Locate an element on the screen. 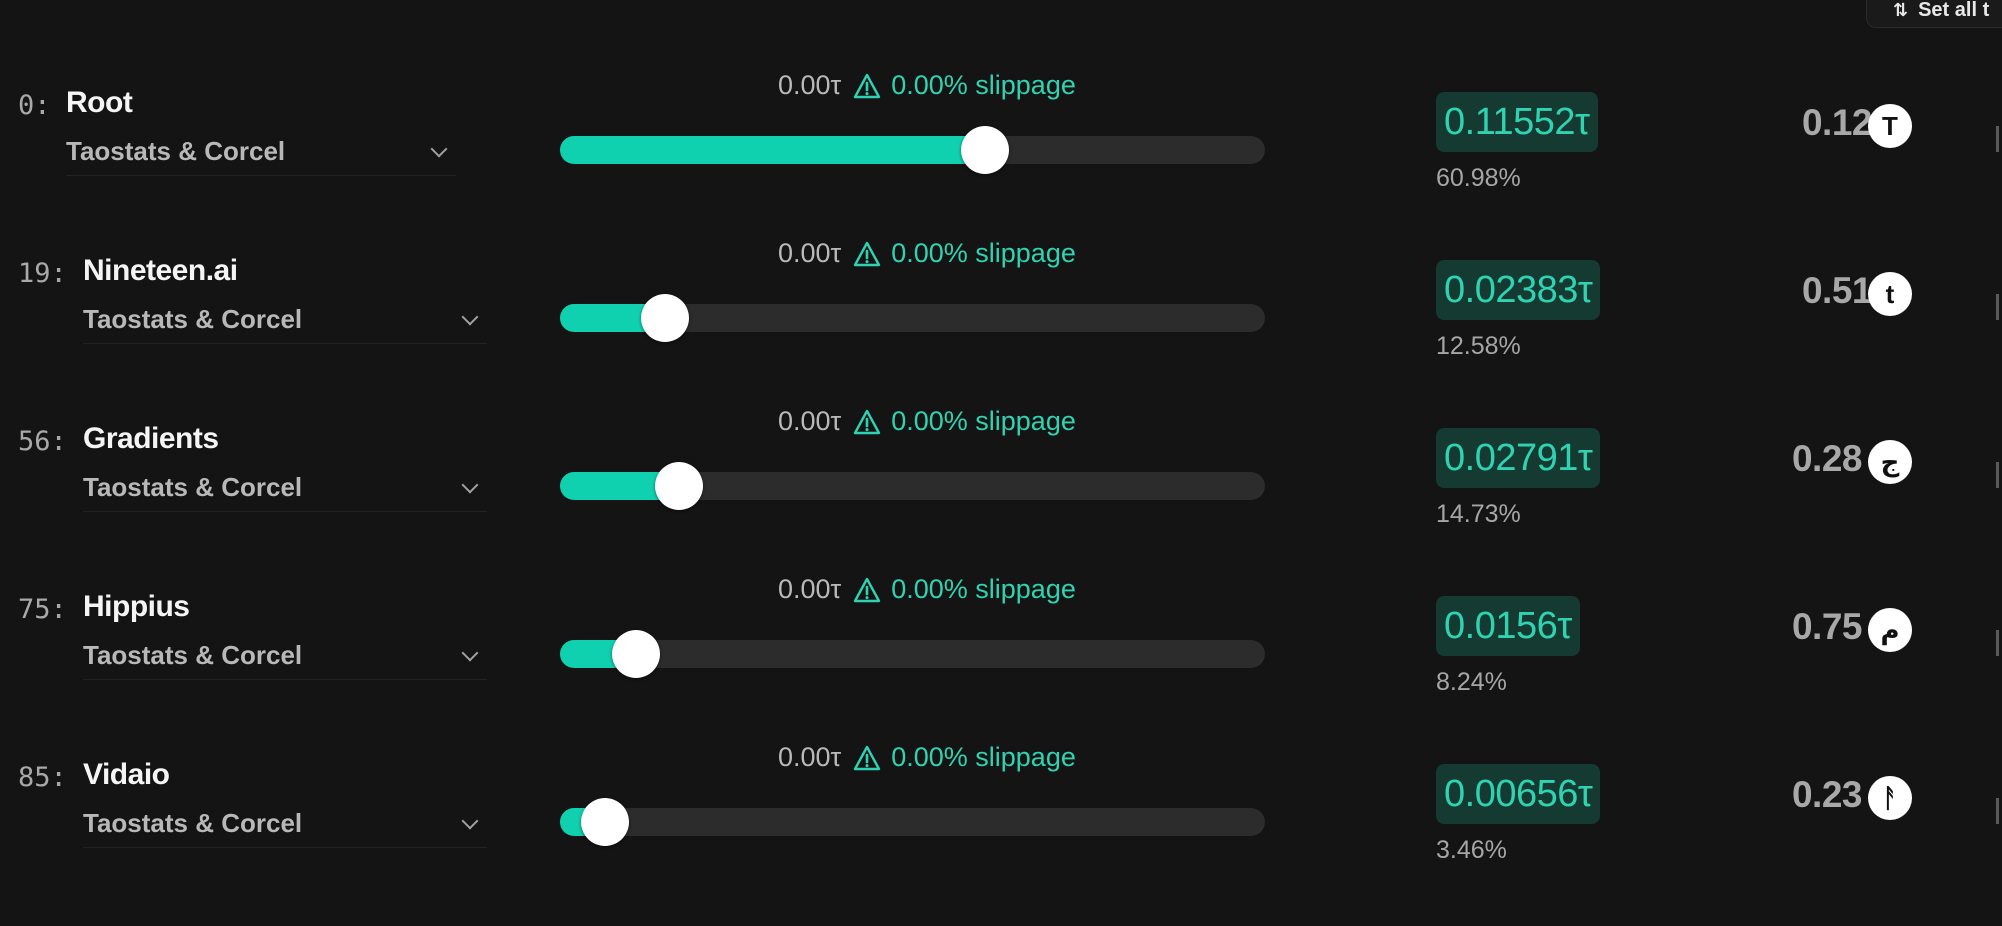 Image resolution: width=2002 pixels, height=926 pixels. subnet-token-icon: م is located at coordinates (1890, 630).